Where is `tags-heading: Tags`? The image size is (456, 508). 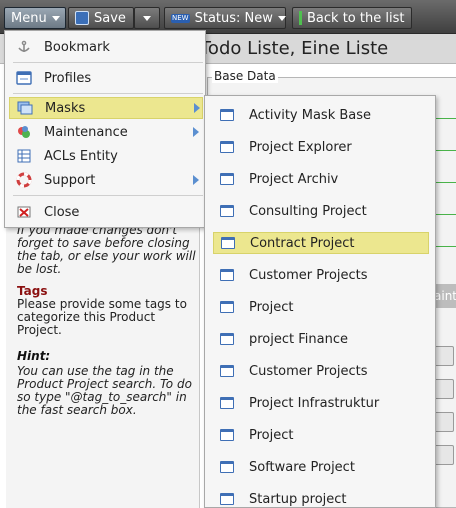 tags-heading: Tags is located at coordinates (32, 291).